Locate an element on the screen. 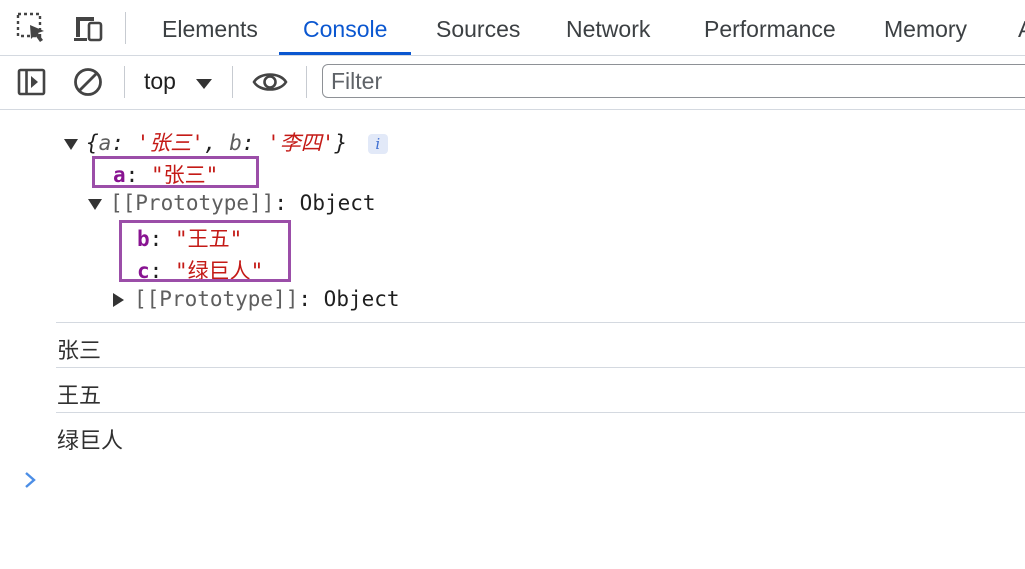  toolbar-divider is located at coordinates (124, 82).